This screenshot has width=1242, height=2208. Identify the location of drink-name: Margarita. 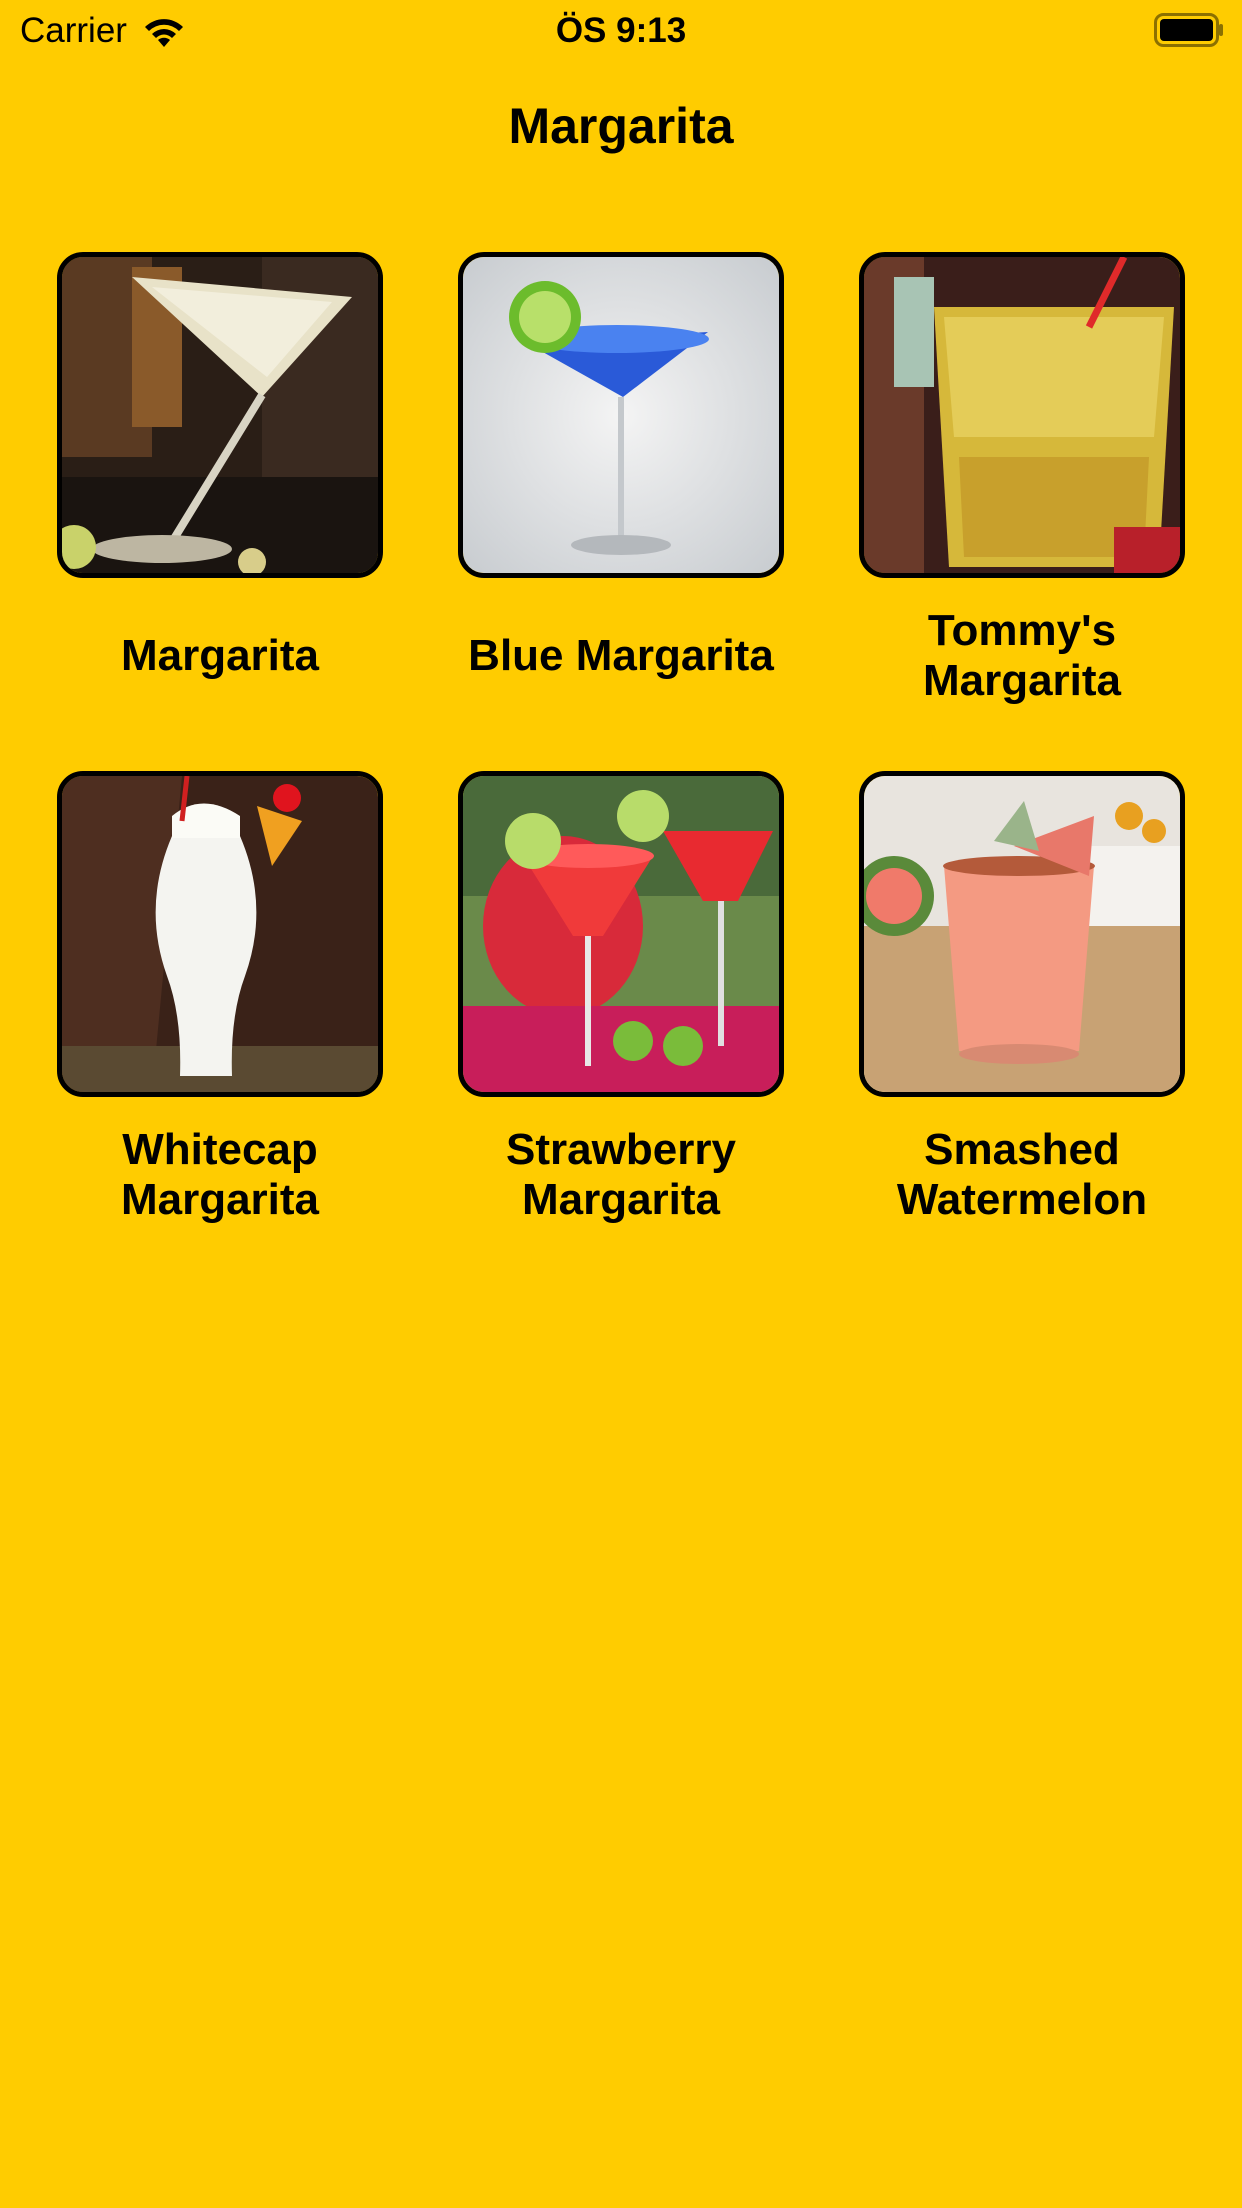
(220, 655).